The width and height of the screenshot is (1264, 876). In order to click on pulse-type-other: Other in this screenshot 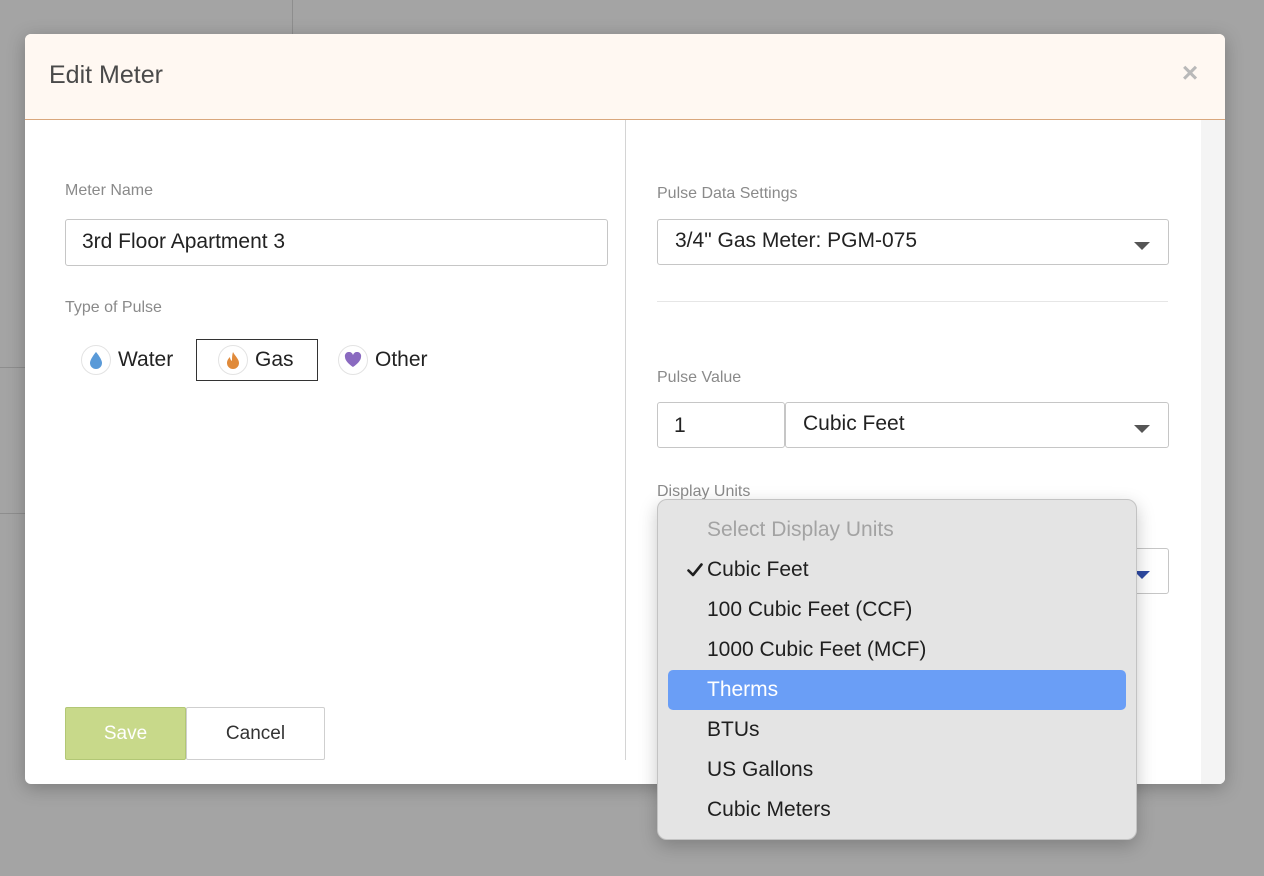, I will do `click(385, 360)`.